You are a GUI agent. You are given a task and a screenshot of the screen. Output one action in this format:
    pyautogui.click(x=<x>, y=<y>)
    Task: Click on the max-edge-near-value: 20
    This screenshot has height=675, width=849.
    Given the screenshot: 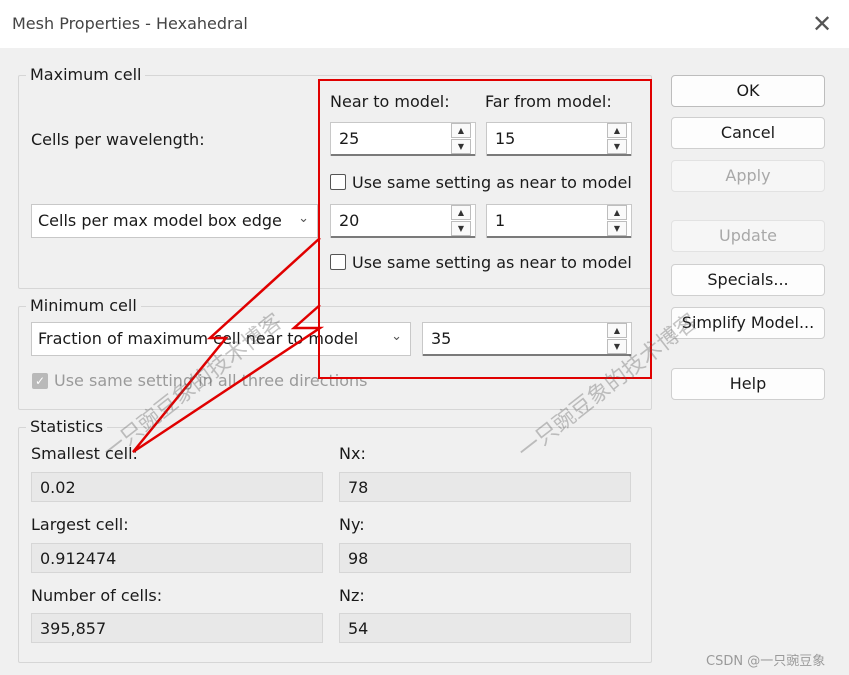 What is the action you would take?
    pyautogui.click(x=349, y=220)
    